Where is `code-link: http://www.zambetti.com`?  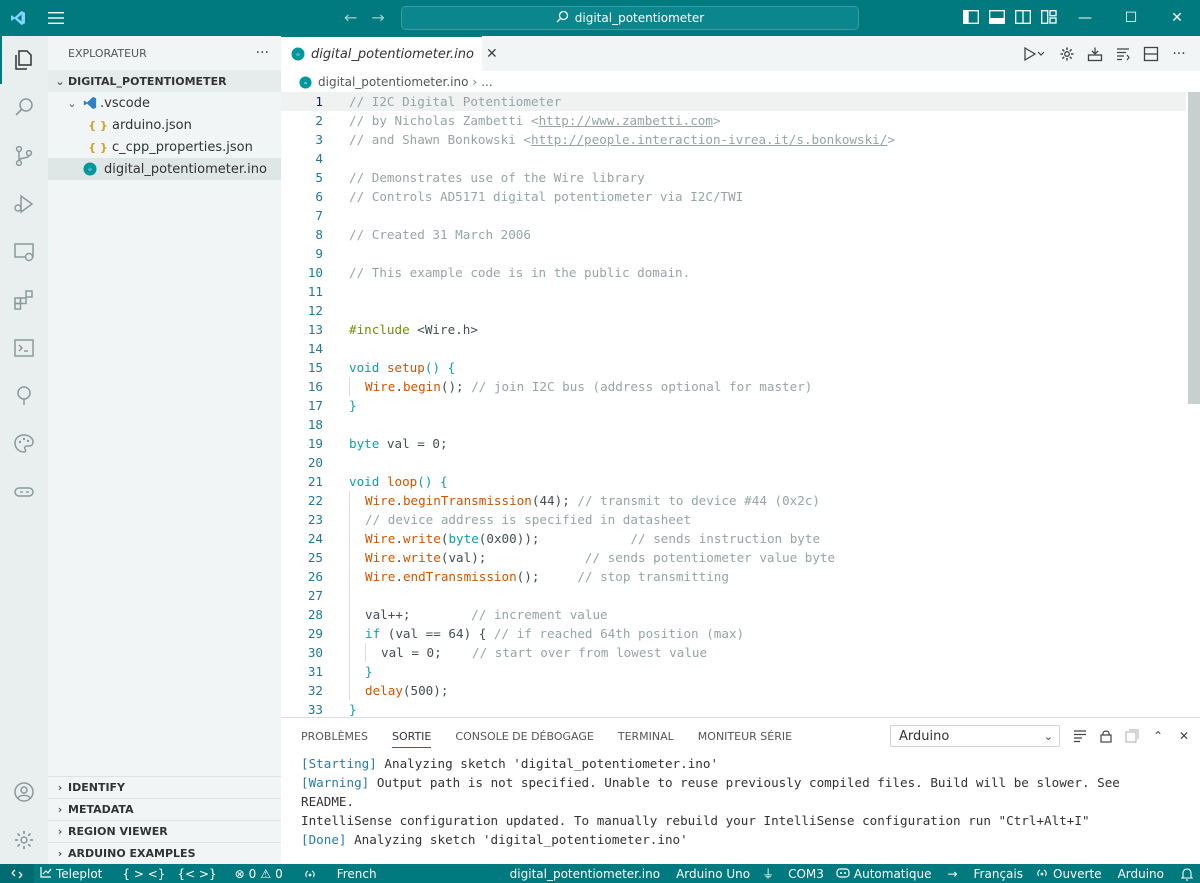 code-link: http://www.zambetti.com is located at coordinates (626, 120).